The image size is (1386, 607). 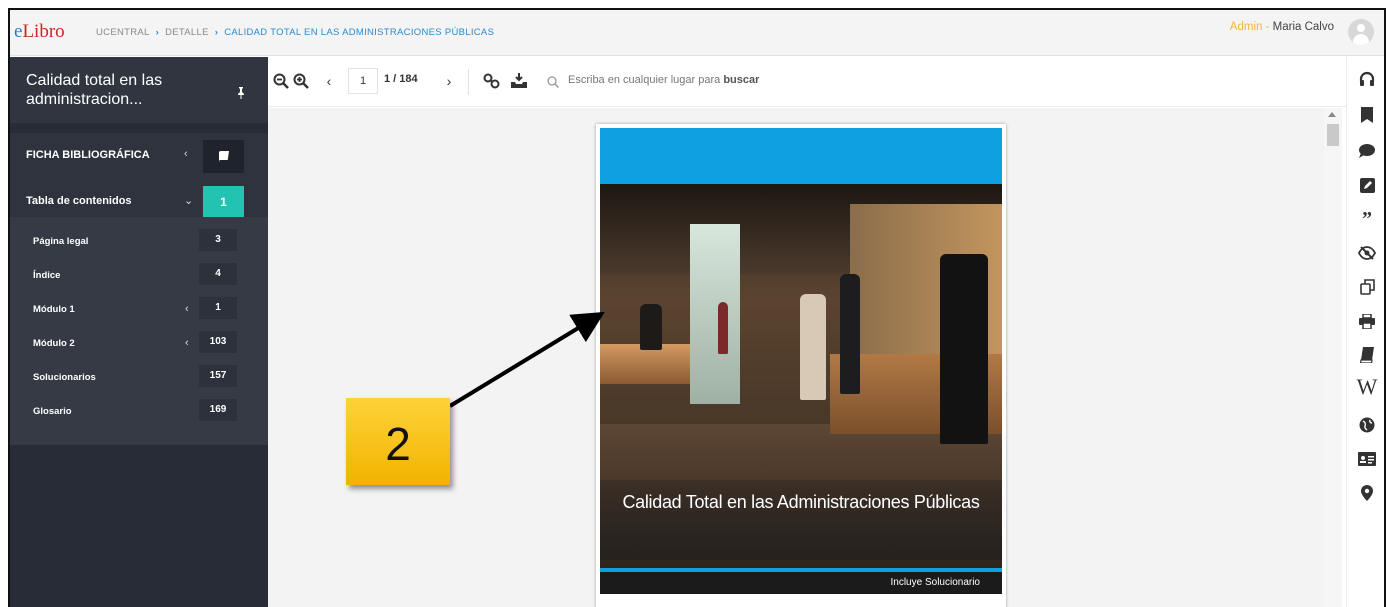 I want to click on annotation-arrow, so click(x=526, y=359).